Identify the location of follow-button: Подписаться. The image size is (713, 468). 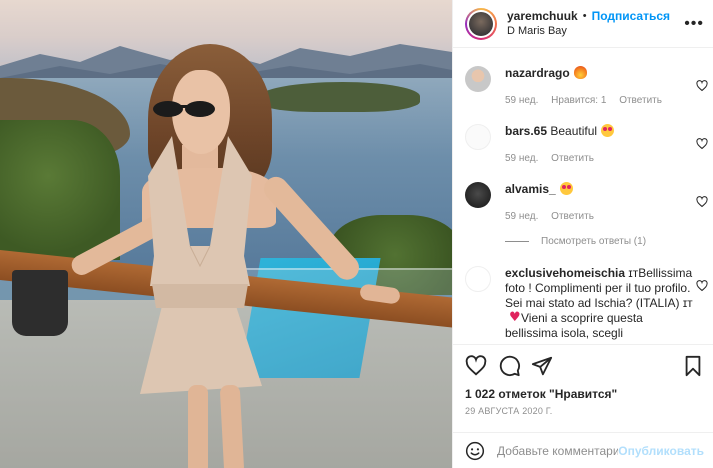
(631, 16).